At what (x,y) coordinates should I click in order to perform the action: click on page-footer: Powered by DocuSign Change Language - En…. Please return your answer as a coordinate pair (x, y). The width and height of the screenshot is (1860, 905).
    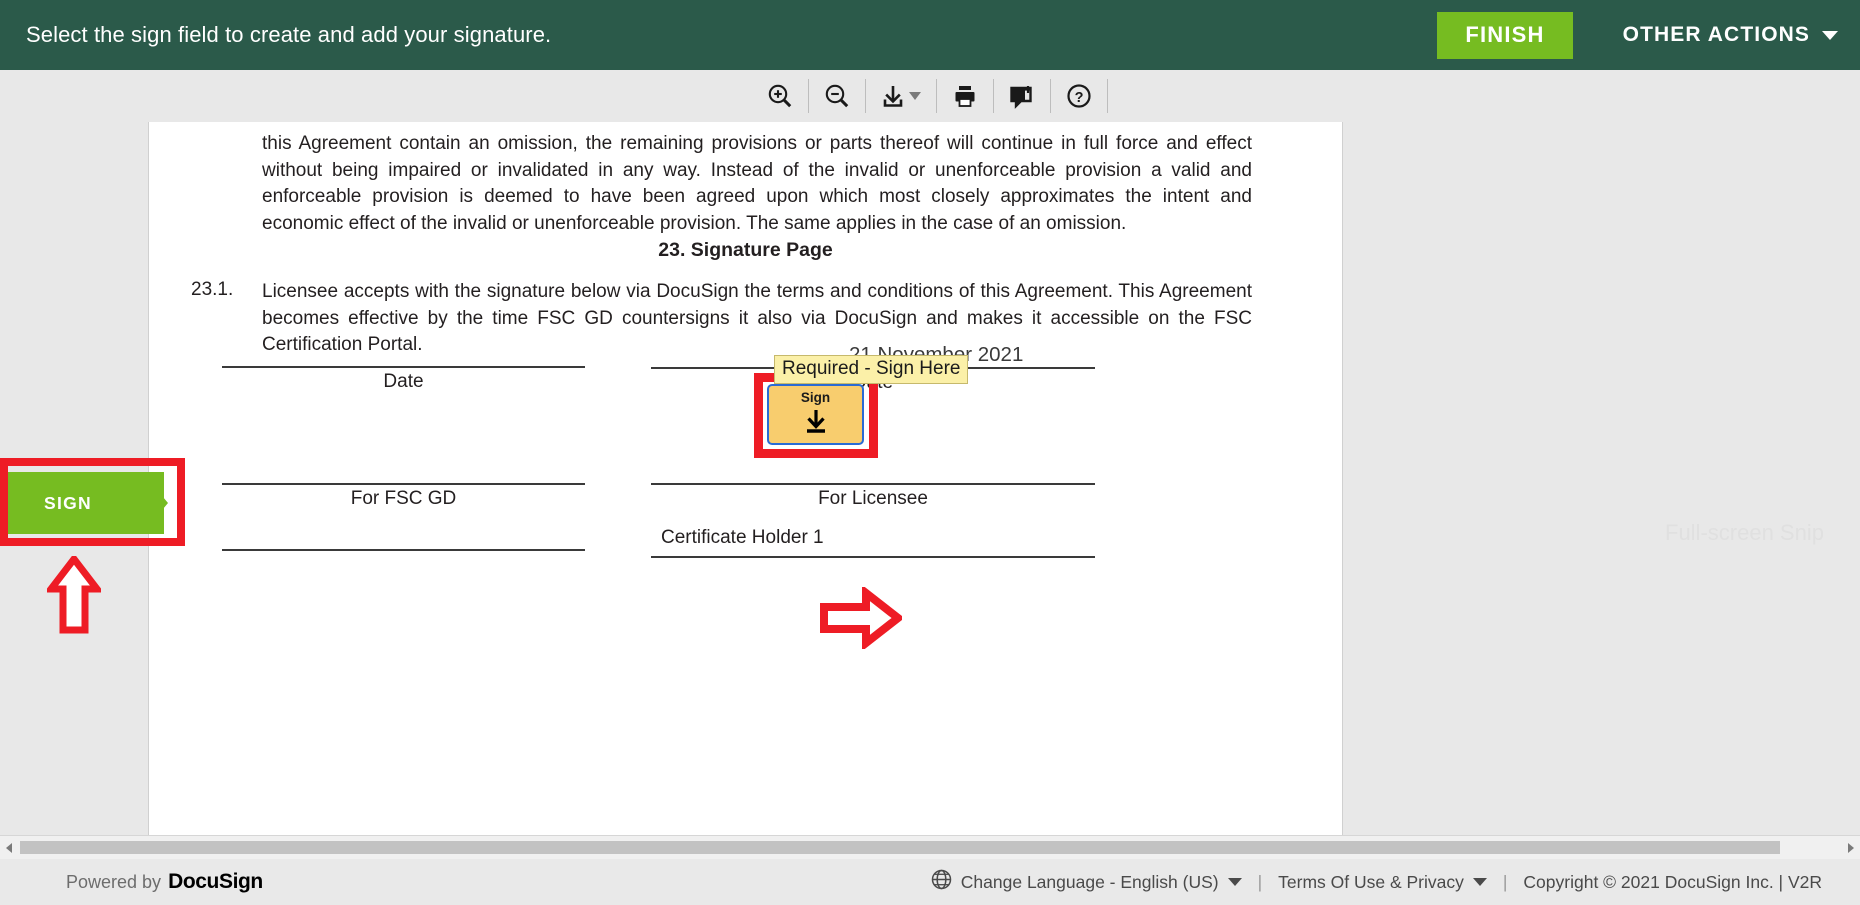
    Looking at the image, I should click on (930, 882).